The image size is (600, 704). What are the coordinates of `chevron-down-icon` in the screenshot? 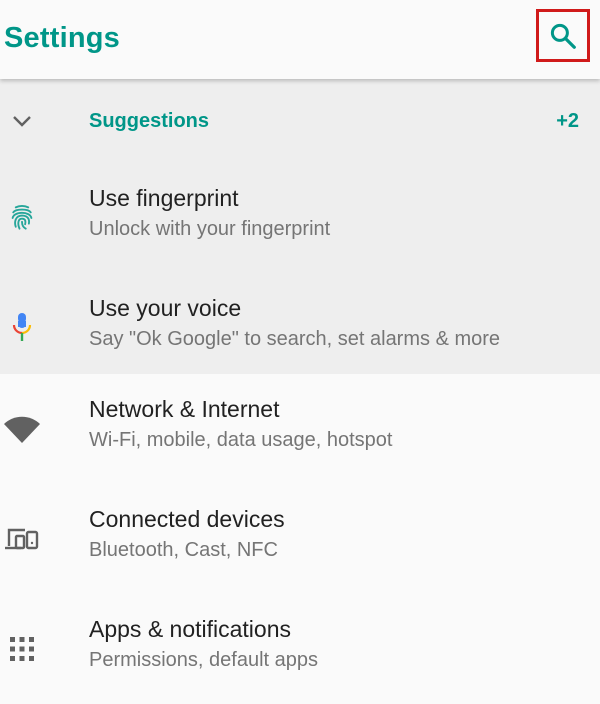 It's located at (22, 121).